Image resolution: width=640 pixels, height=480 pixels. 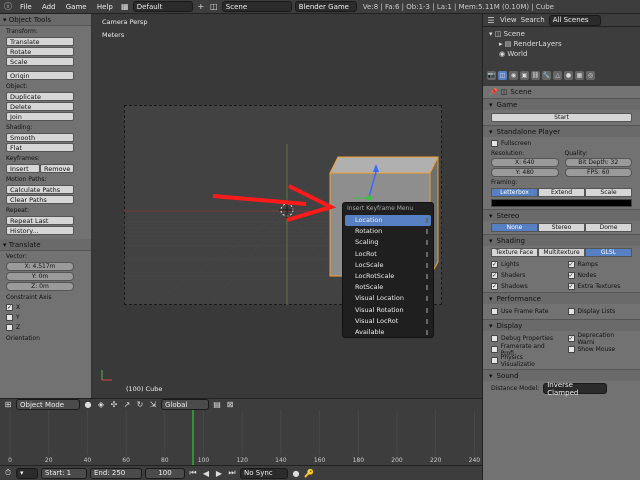 I want to click on show-mouse-checkbox: Show Mouse, so click(x=600, y=349).